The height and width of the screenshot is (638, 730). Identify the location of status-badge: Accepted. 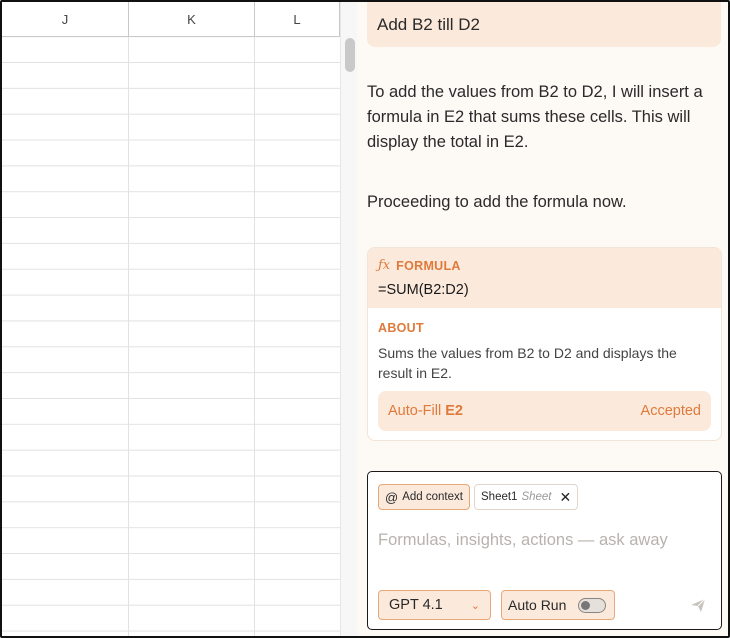
(670, 411).